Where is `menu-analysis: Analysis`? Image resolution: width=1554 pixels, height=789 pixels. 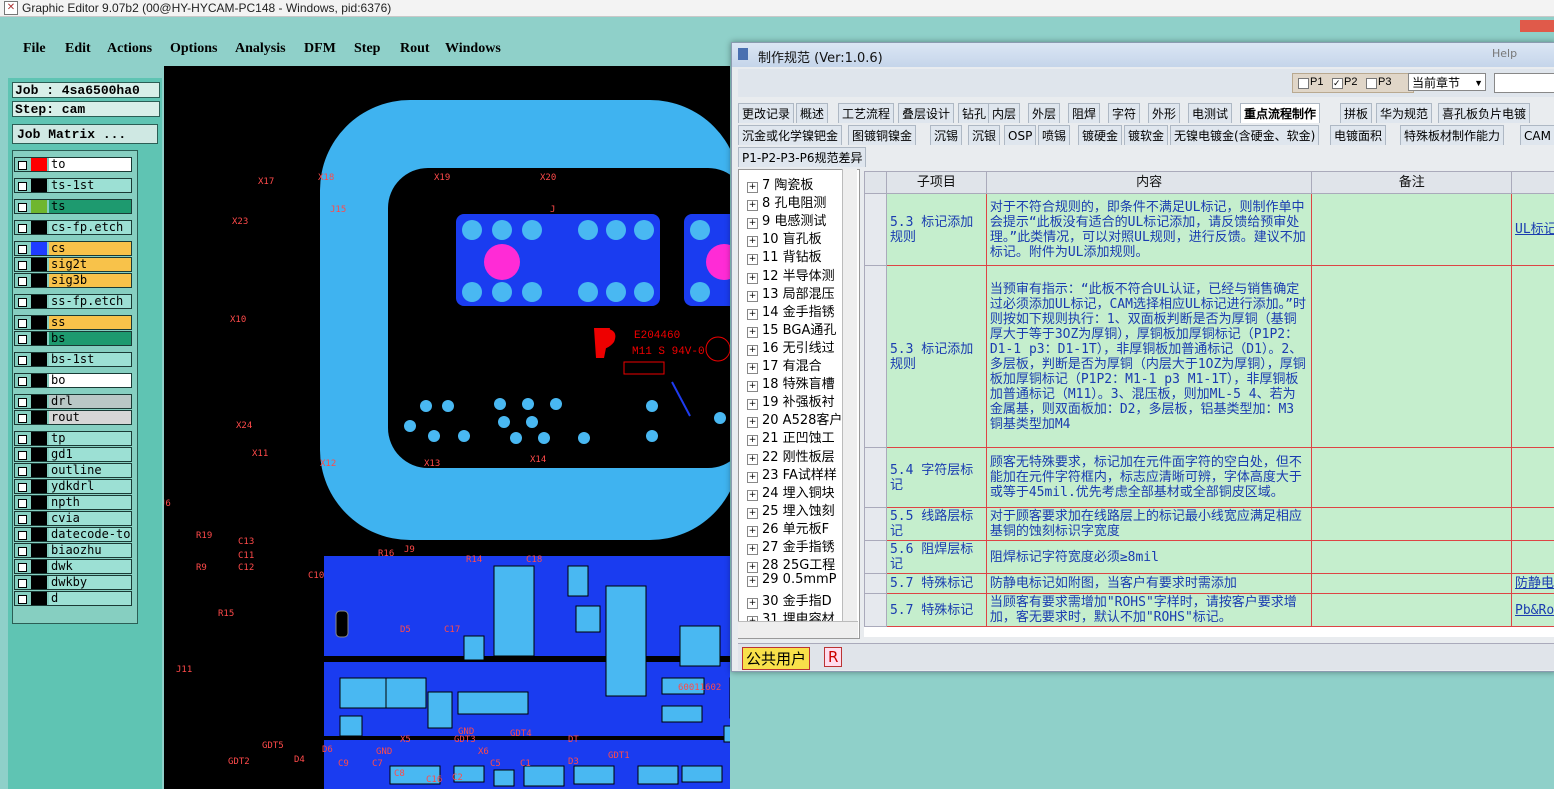
menu-analysis: Analysis is located at coordinates (260, 49).